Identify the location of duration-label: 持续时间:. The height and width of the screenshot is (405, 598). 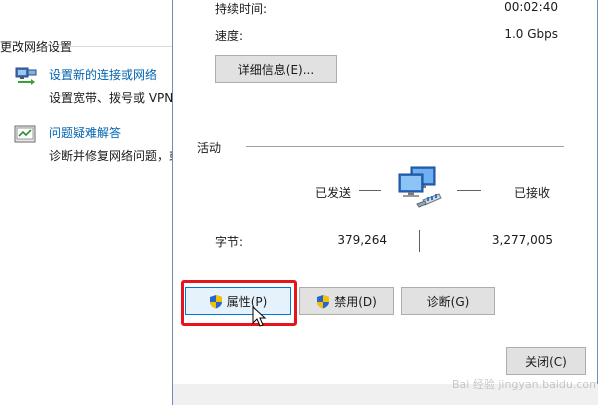
(241, 9).